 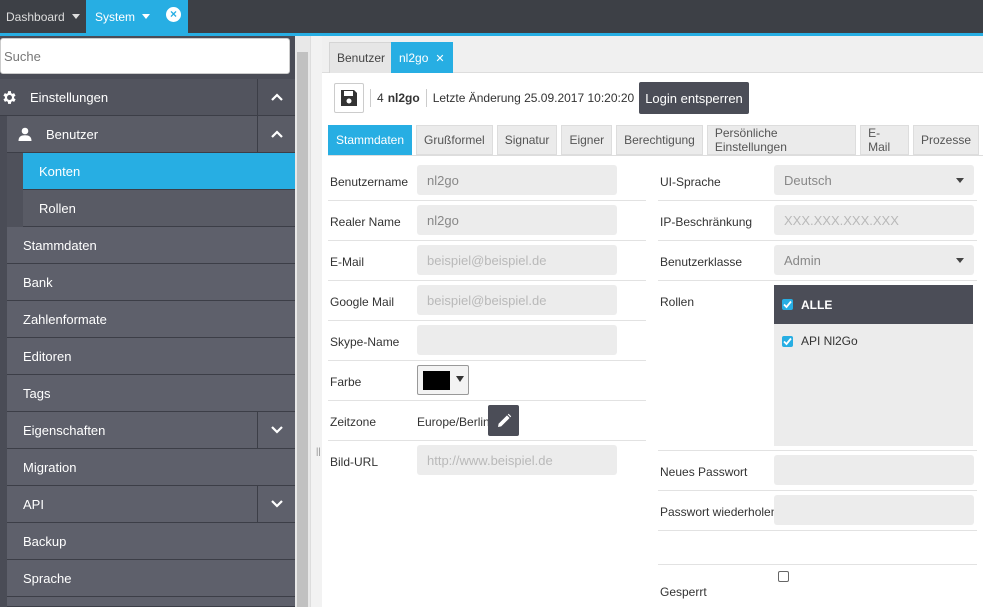 I want to click on sidebar-item-benutzer: Benutzer, so click(x=151, y=134).